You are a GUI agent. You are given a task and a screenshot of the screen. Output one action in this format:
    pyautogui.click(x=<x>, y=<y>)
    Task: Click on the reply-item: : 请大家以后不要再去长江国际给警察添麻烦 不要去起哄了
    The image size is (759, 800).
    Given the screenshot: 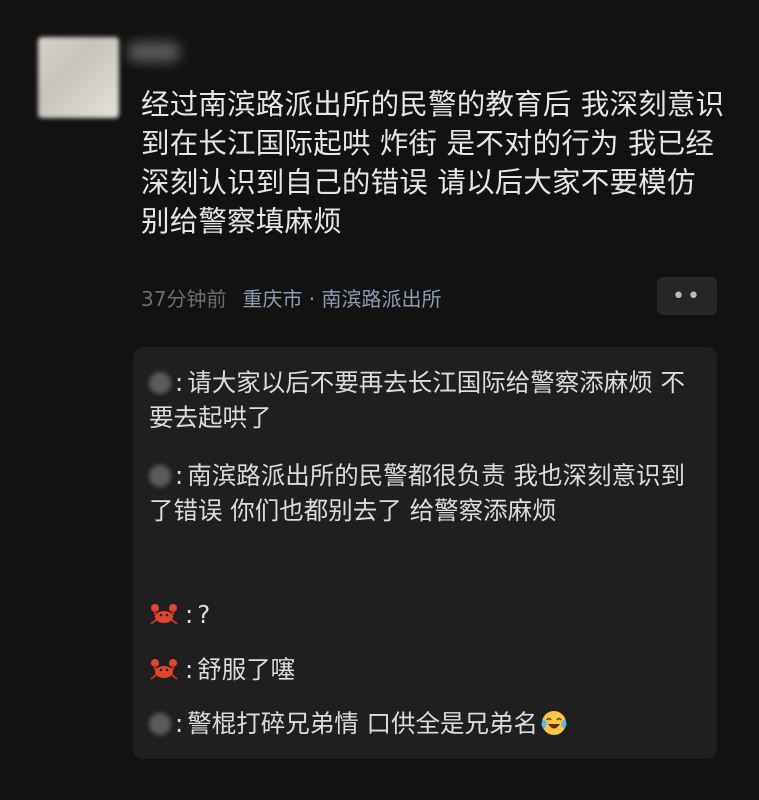 What is the action you would take?
    pyautogui.click(x=426, y=400)
    